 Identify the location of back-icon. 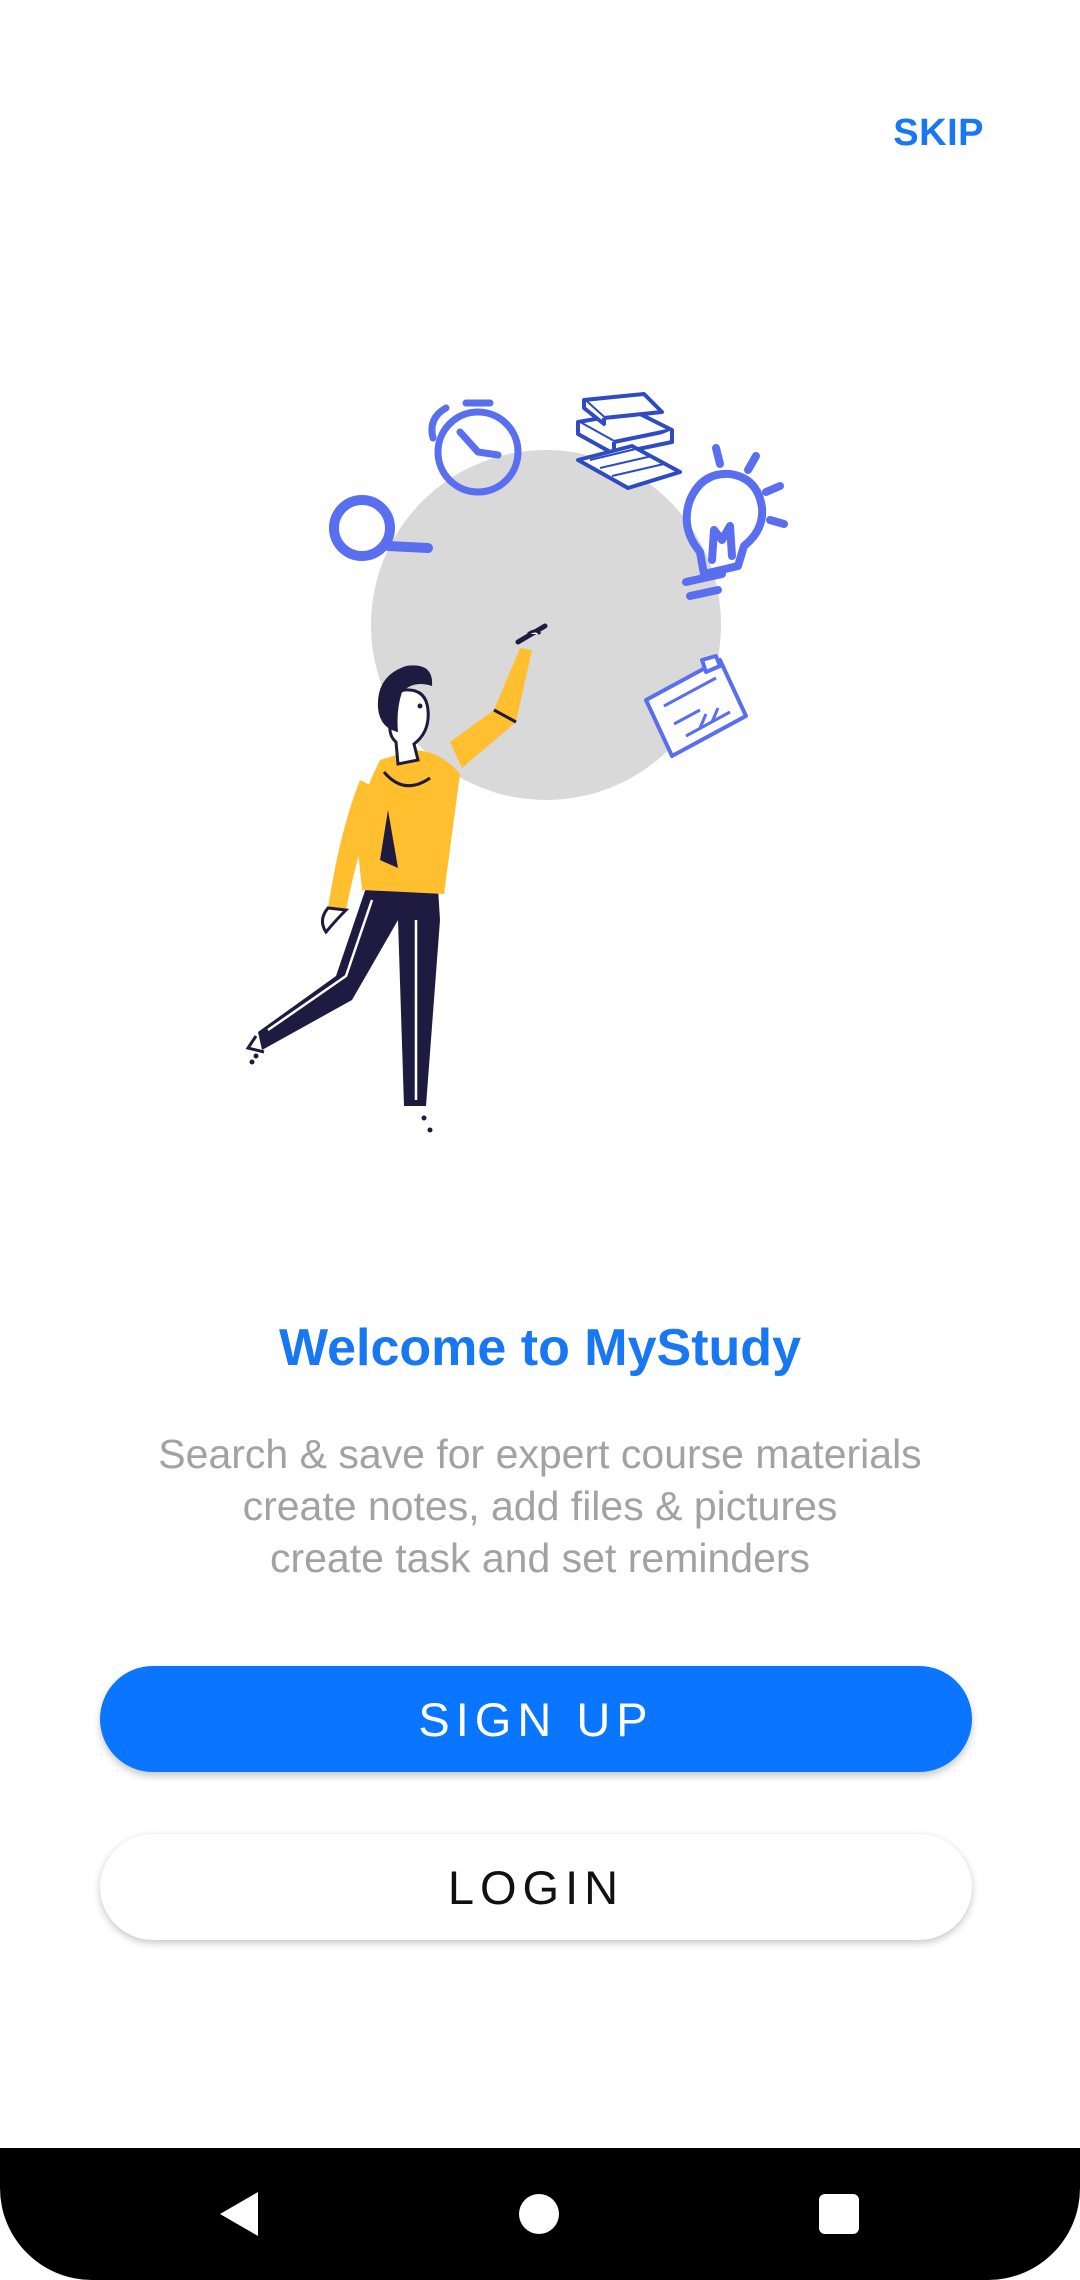
(239, 2214).